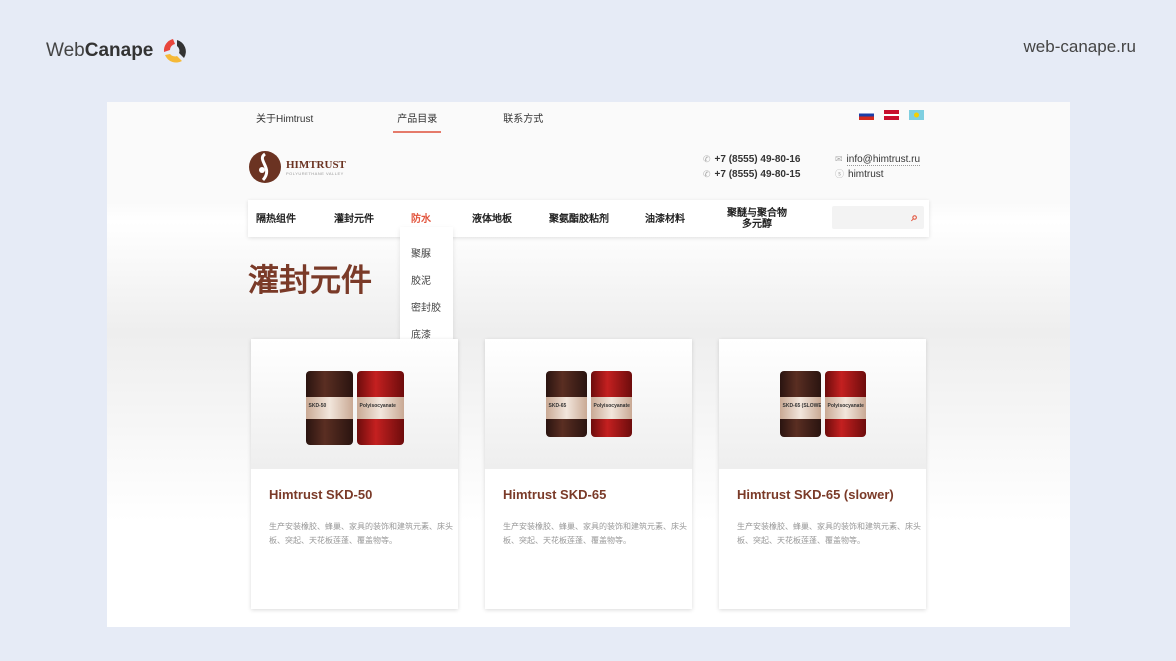  Describe the element at coordinates (800, 408) in the screenshot. I see `barrel-label: SKD-65 (SLOWER)` at that location.